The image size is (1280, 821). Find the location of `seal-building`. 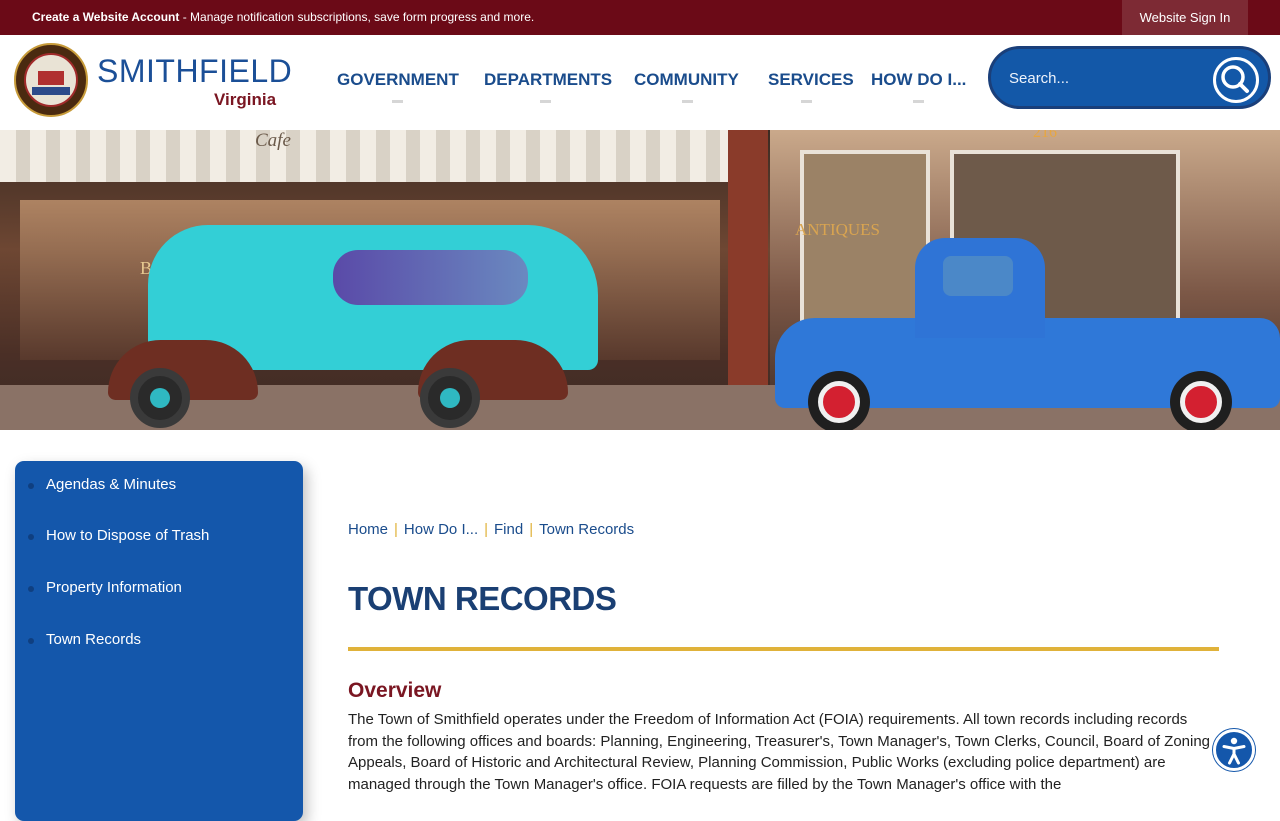

seal-building is located at coordinates (51, 78).